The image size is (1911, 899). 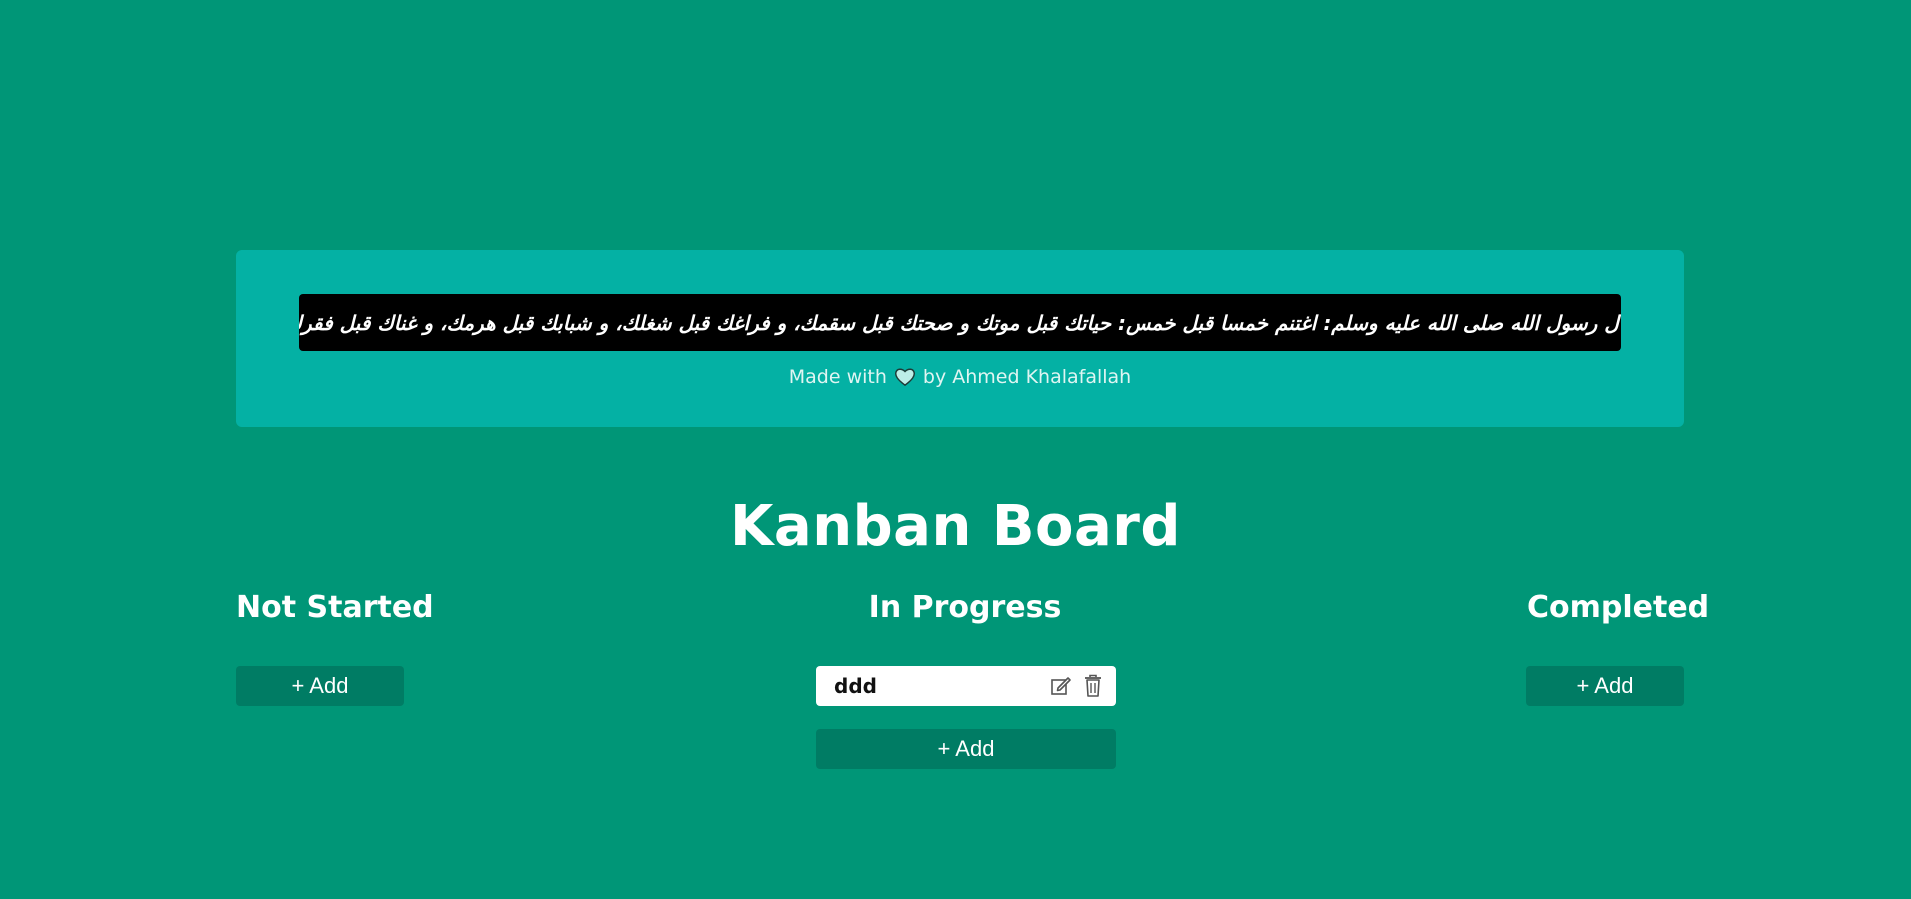 What do you see at coordinates (1027, 377) in the screenshot?
I see `credit-suffix: by Ahmed Khalafallah` at bounding box center [1027, 377].